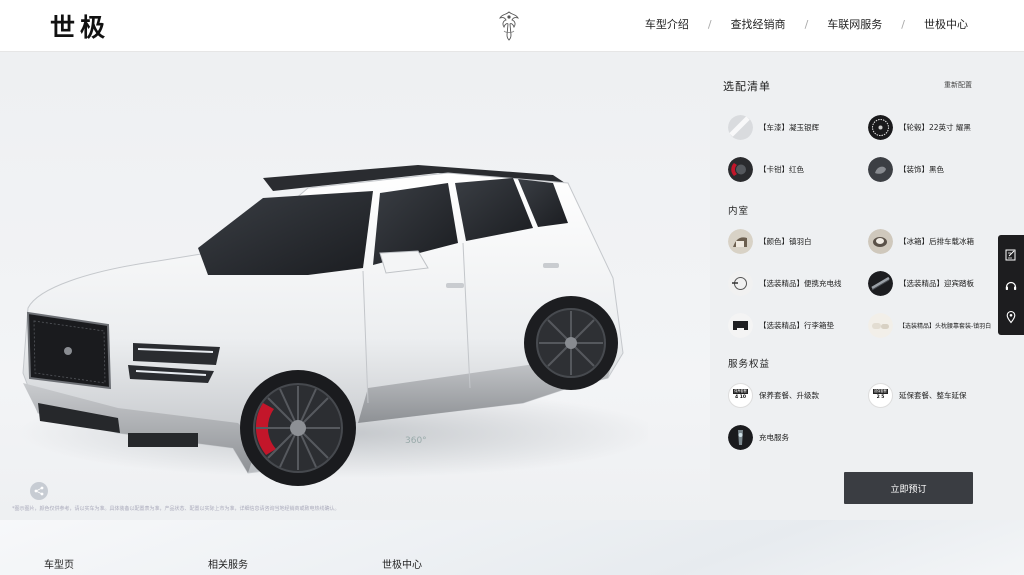 This screenshot has width=1024, height=575. I want to click on nav-brand-center: 世极中心, so click(946, 24).